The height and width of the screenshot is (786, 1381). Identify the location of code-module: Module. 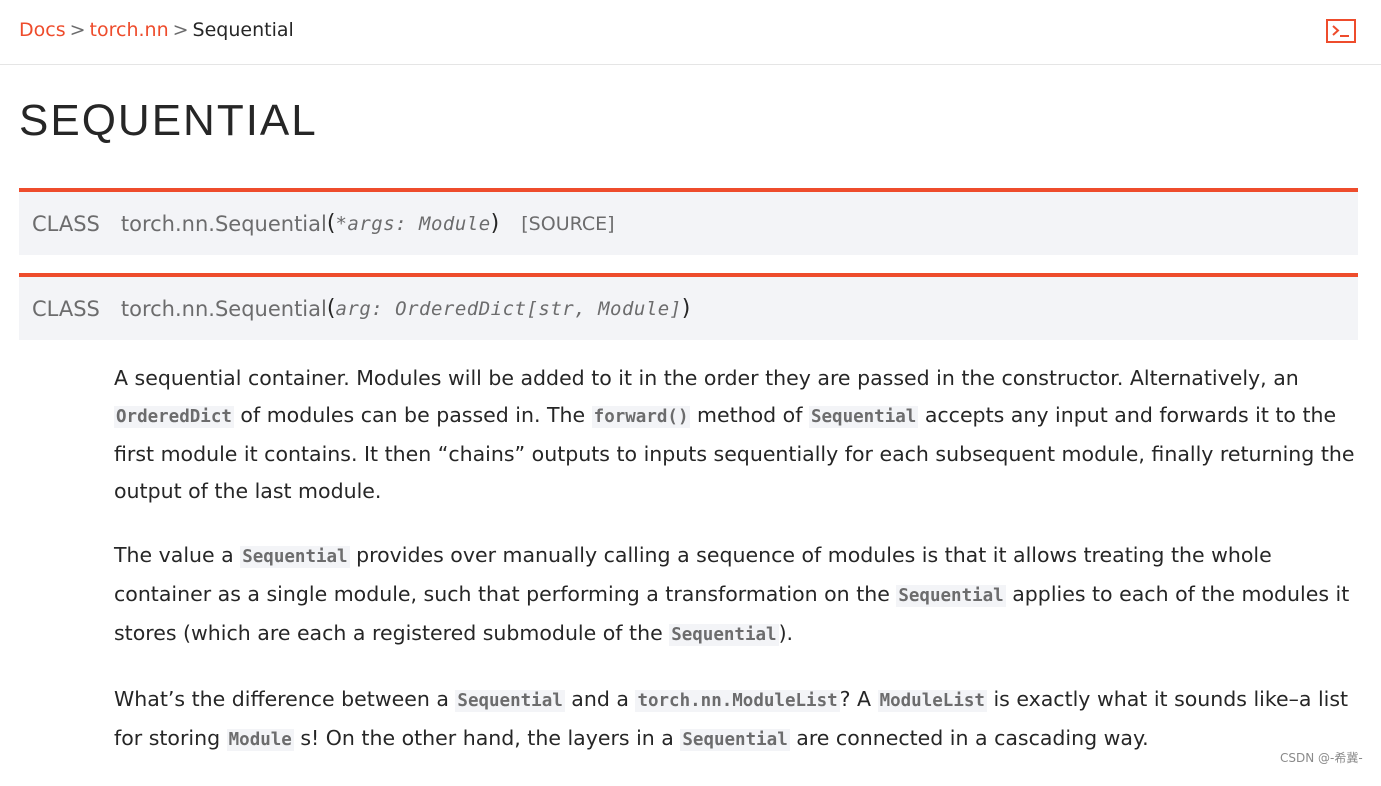
(260, 740).